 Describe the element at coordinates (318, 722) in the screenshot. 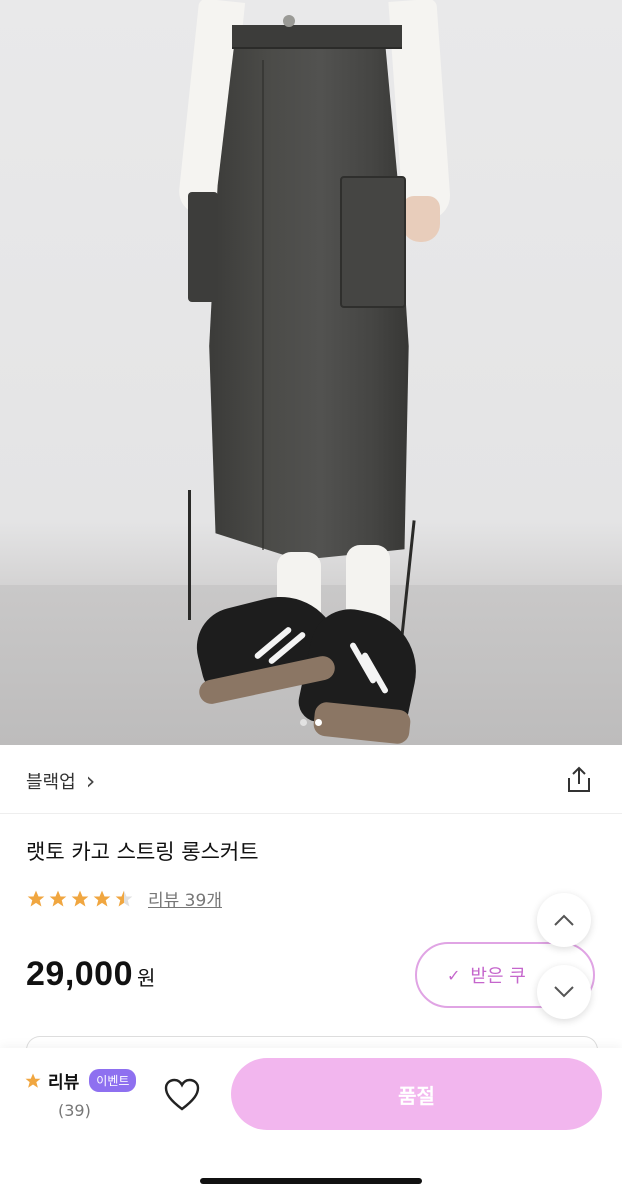

I see `pagination-dot-active` at that location.